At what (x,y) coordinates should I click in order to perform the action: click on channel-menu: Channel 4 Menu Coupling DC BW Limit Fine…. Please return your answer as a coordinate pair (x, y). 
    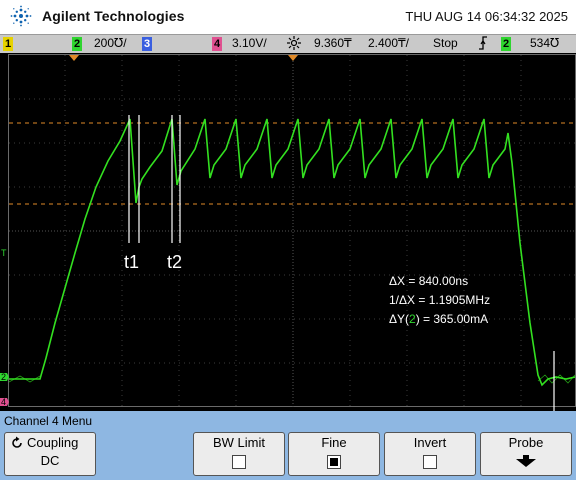
    Looking at the image, I should click on (288, 445).